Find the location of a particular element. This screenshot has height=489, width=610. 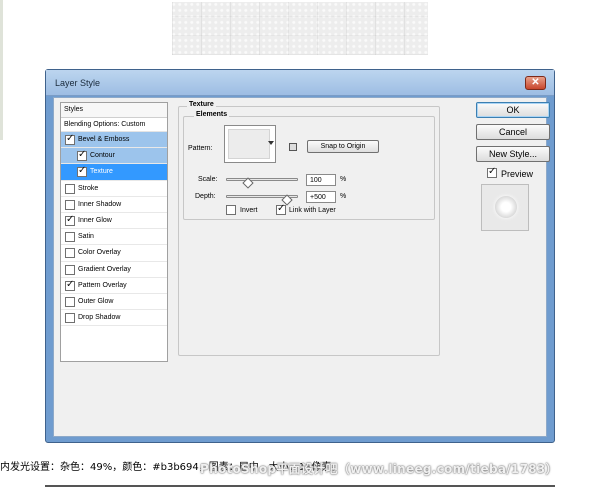

style-item-inner-glow: Inner Glow is located at coordinates (114, 221).